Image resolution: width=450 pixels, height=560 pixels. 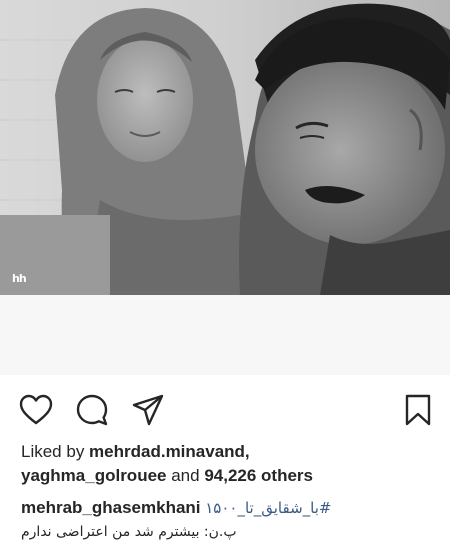 What do you see at coordinates (225, 335) in the screenshot?
I see `post-blank-area` at bounding box center [225, 335].